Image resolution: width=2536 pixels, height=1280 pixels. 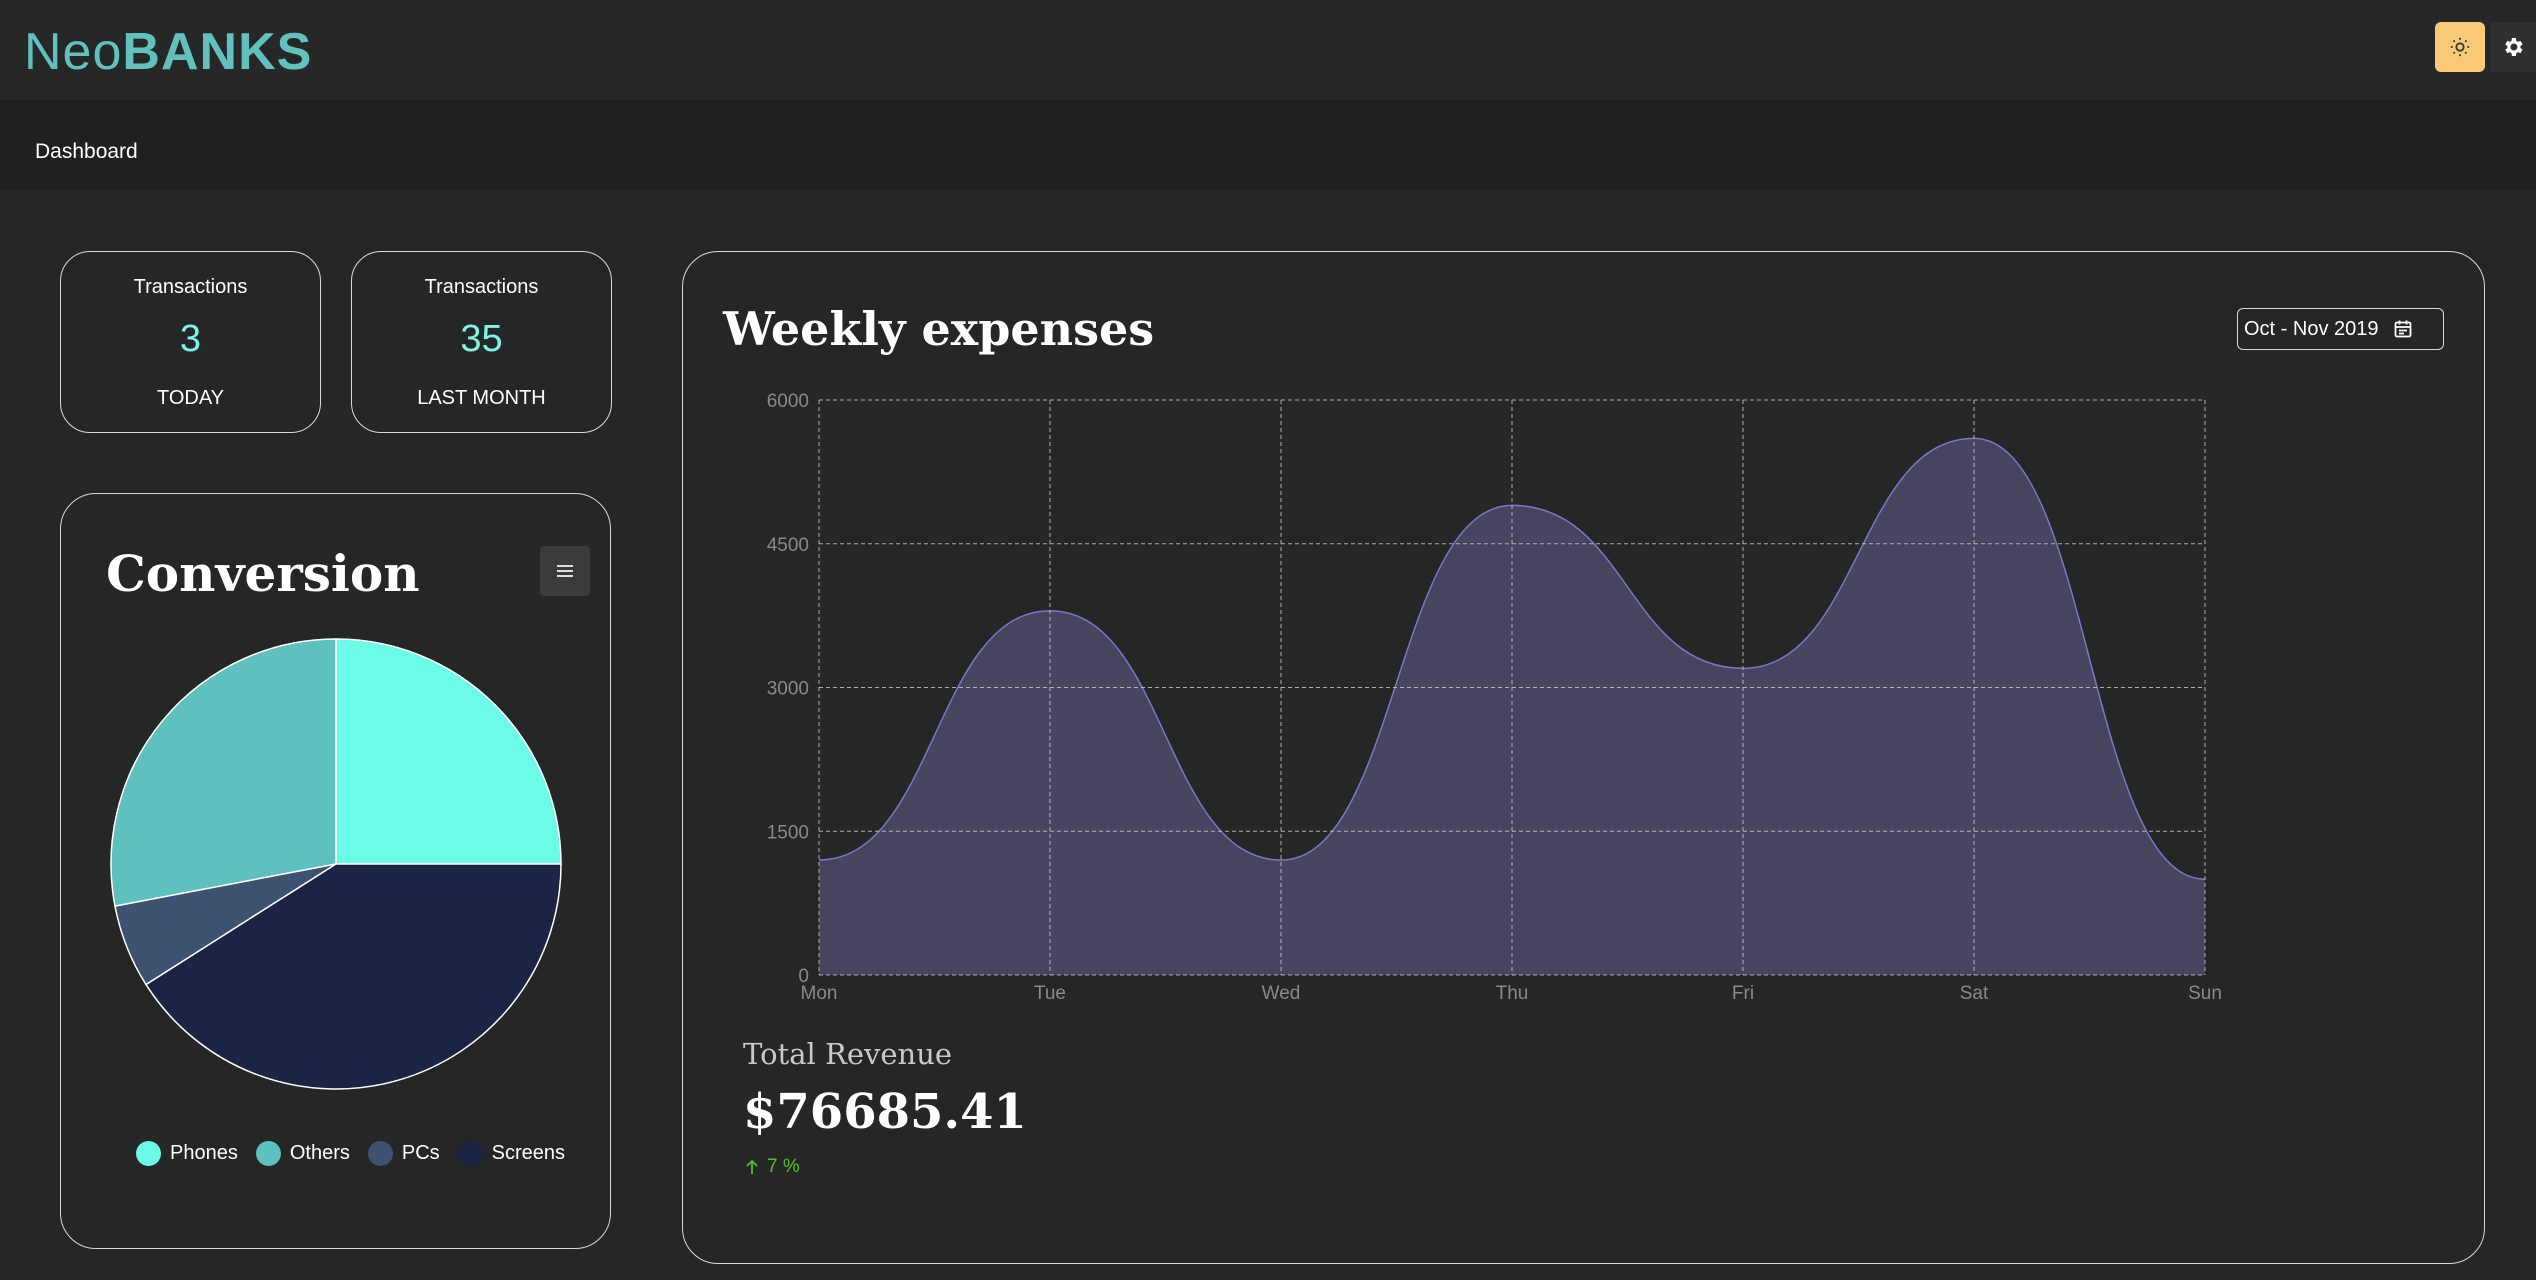 I want to click on total-revenue-value: $76685.41, so click(x=885, y=1112).